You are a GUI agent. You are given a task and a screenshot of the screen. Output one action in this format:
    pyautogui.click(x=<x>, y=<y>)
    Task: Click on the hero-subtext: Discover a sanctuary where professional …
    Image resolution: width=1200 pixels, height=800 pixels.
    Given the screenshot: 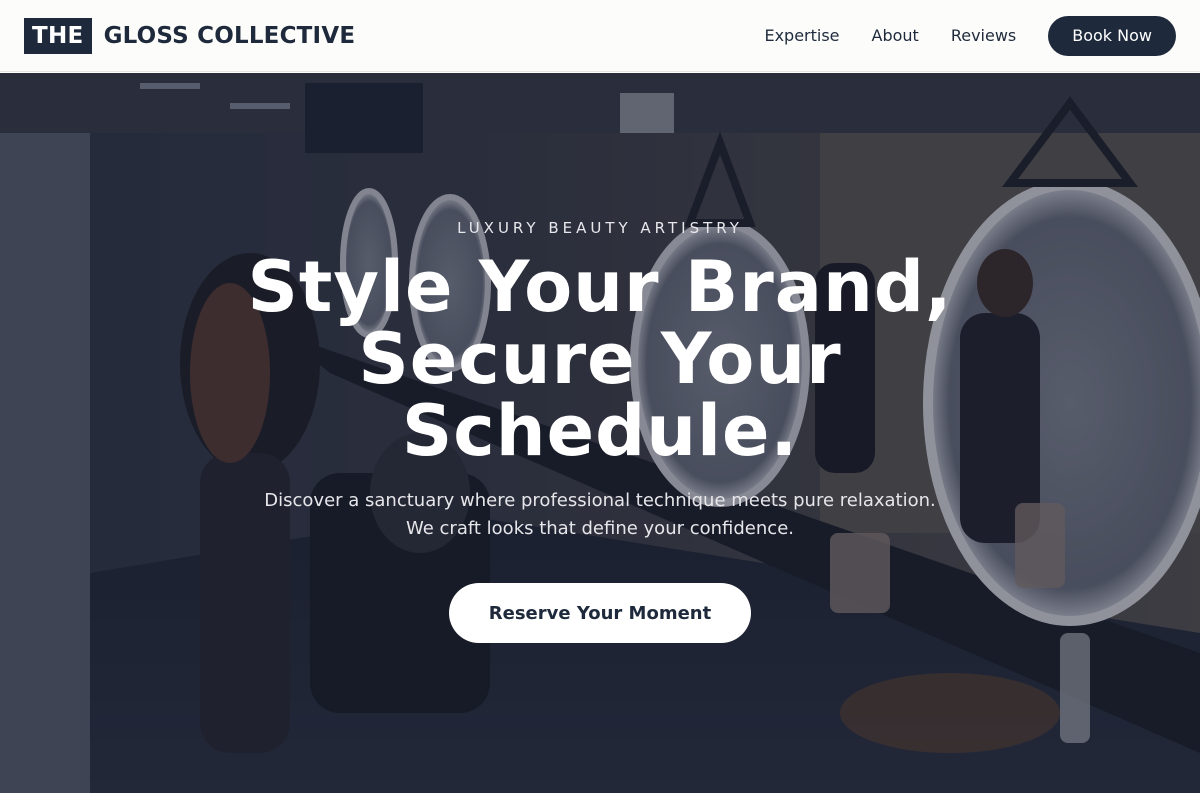 What is the action you would take?
    pyautogui.click(x=600, y=515)
    